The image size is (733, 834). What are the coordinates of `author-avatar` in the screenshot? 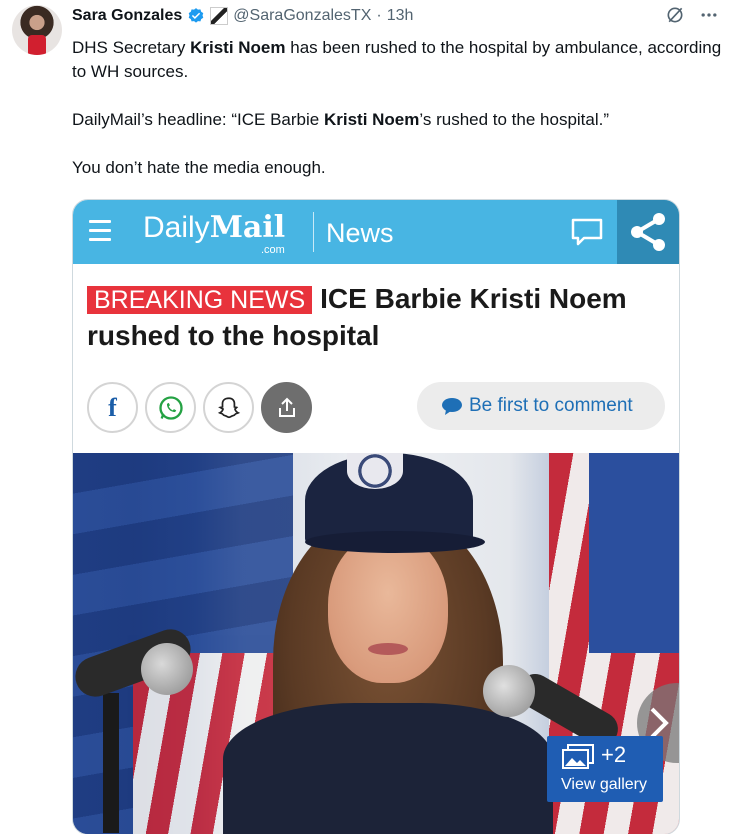 It's located at (37, 30).